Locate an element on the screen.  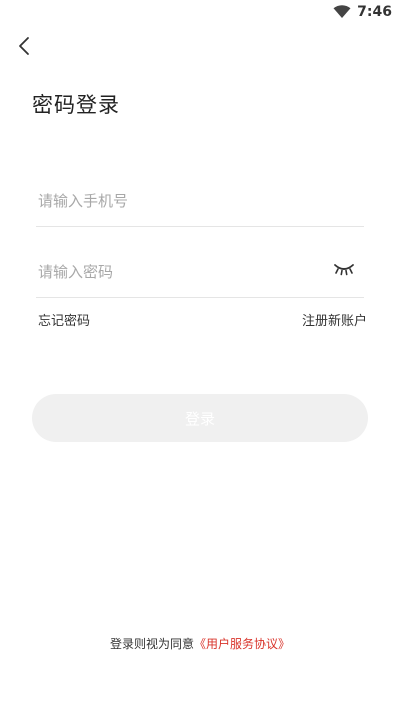
chevron-left-icon is located at coordinates (24, 48).